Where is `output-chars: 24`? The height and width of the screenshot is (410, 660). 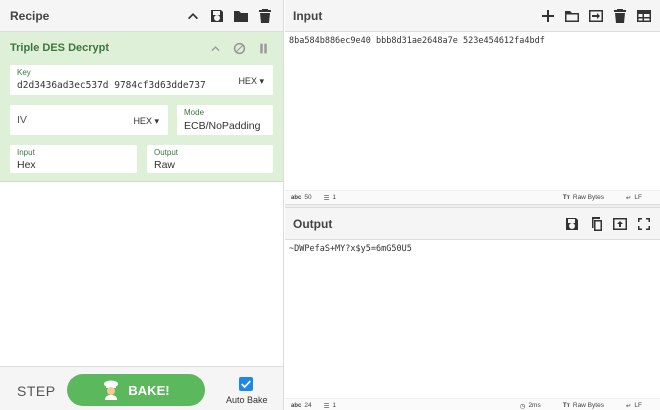
output-chars: 24 is located at coordinates (308, 405).